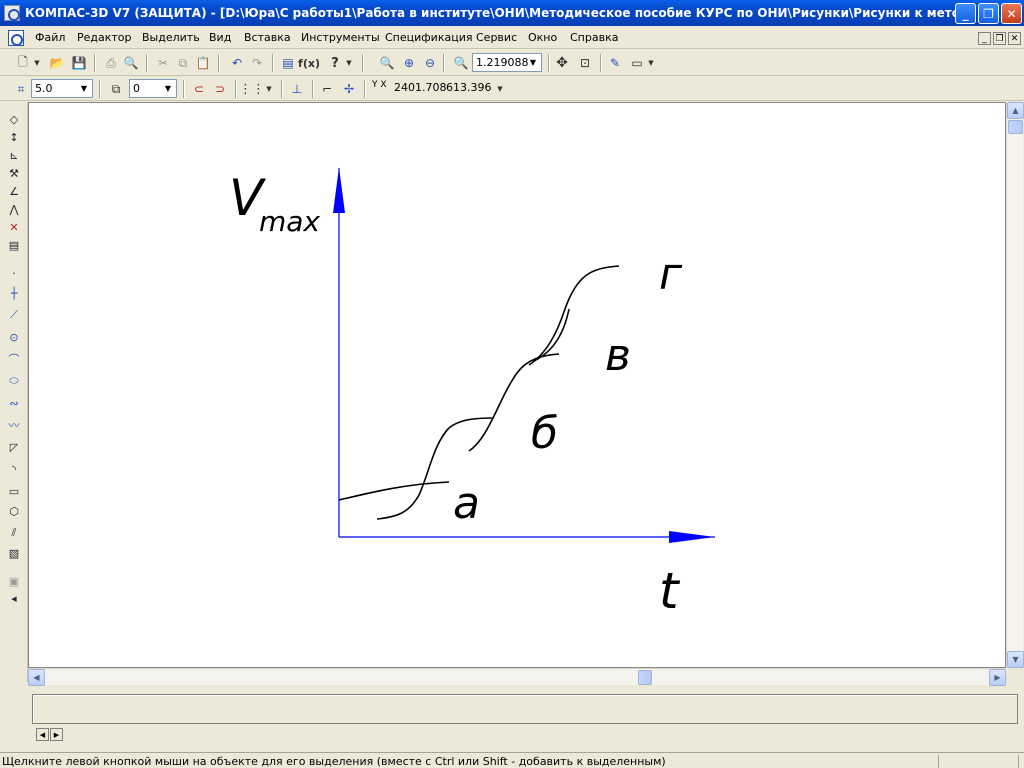 This screenshot has height=768, width=1024. I want to click on maximize-button: ❐, so click(988, 13).